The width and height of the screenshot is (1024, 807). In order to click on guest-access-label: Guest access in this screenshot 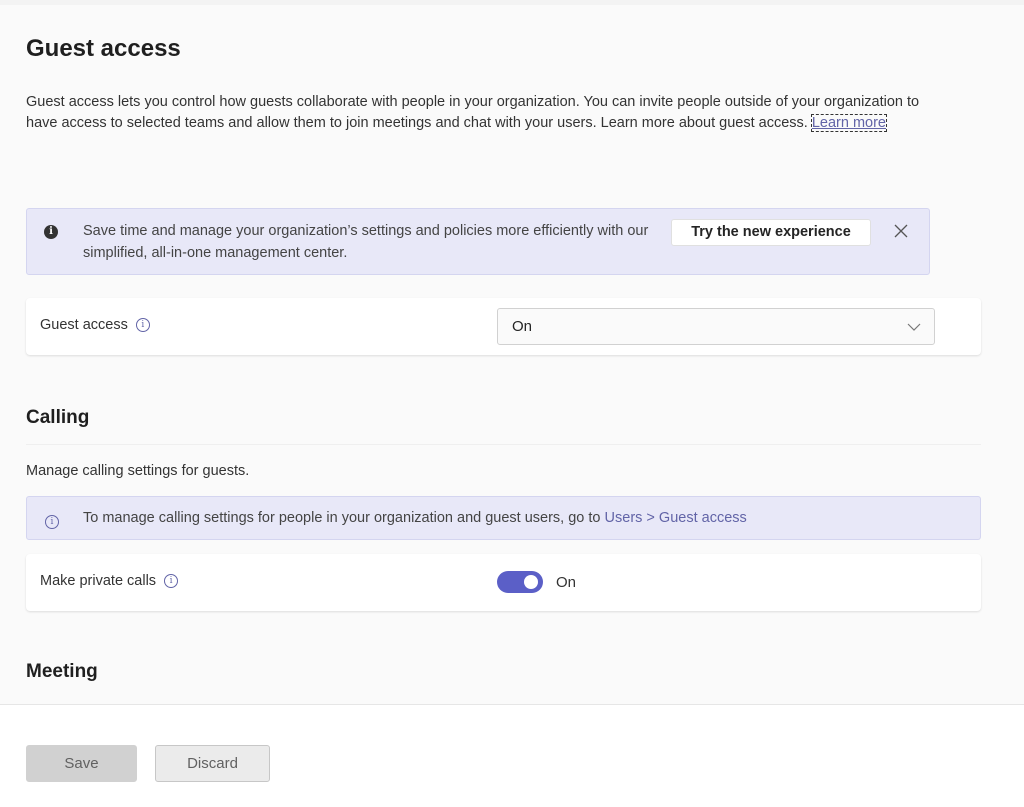, I will do `click(84, 325)`.